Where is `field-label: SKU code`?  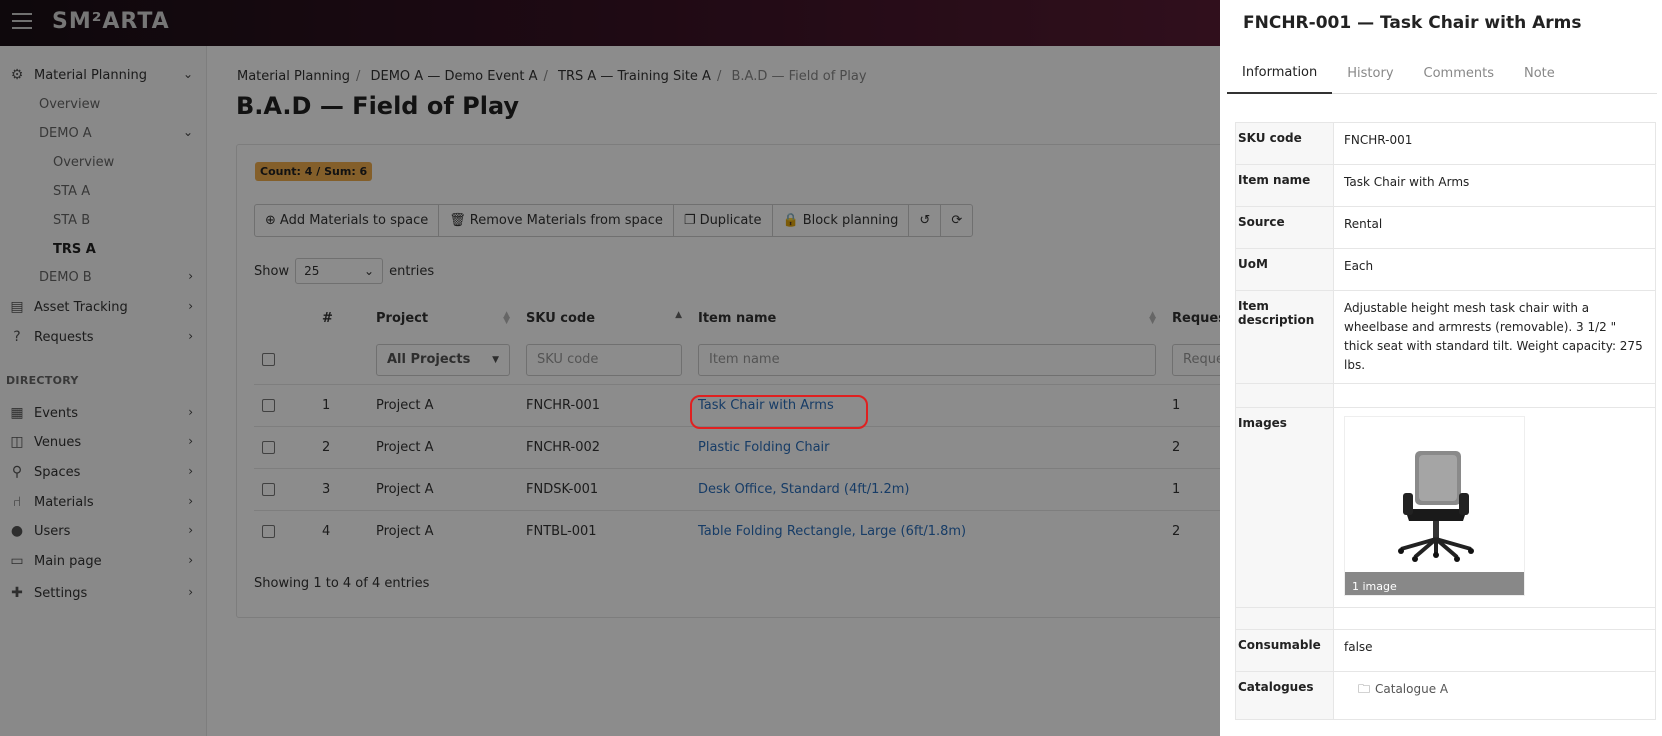
field-label: SKU code is located at coordinates (1284, 143).